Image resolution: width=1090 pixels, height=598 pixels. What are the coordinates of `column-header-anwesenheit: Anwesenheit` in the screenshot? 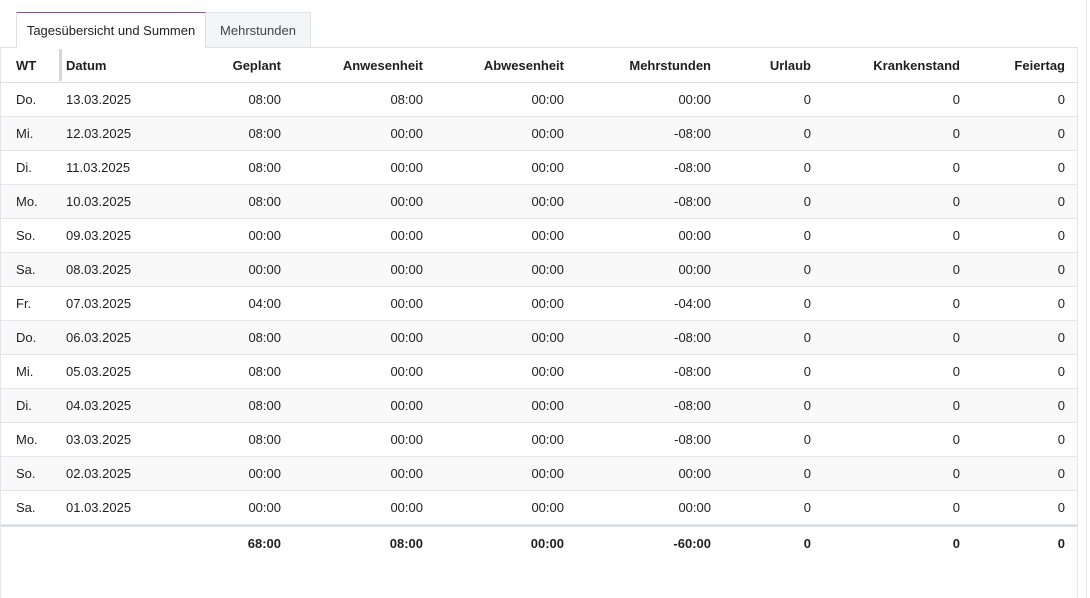 It's located at (353, 65).